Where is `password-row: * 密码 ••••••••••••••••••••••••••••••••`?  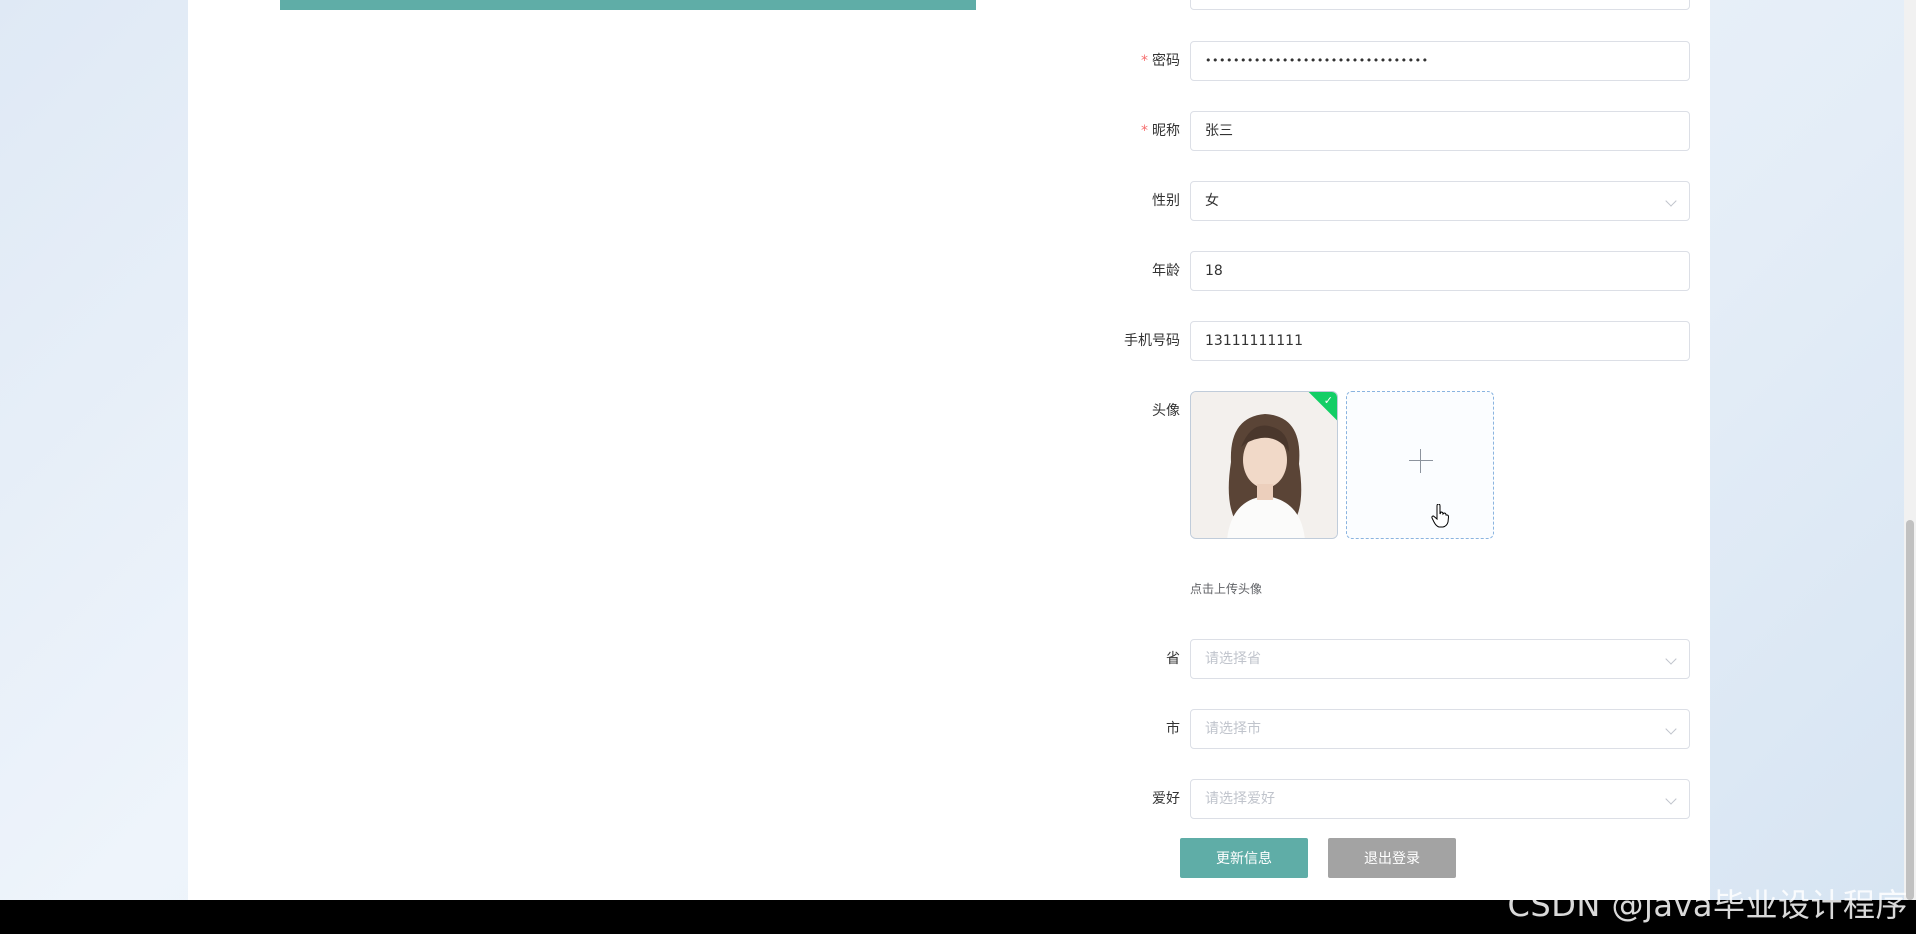
password-row: * 密码 •••••••••••••••••••••••••••••••• is located at coordinates (1386, 61).